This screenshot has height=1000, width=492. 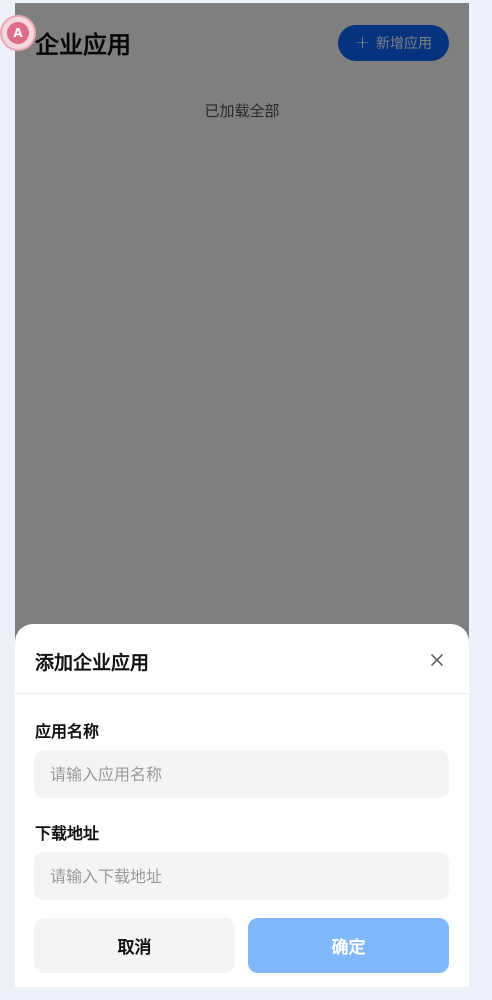 What do you see at coordinates (241, 876) in the screenshot?
I see `download-url-input` at bounding box center [241, 876].